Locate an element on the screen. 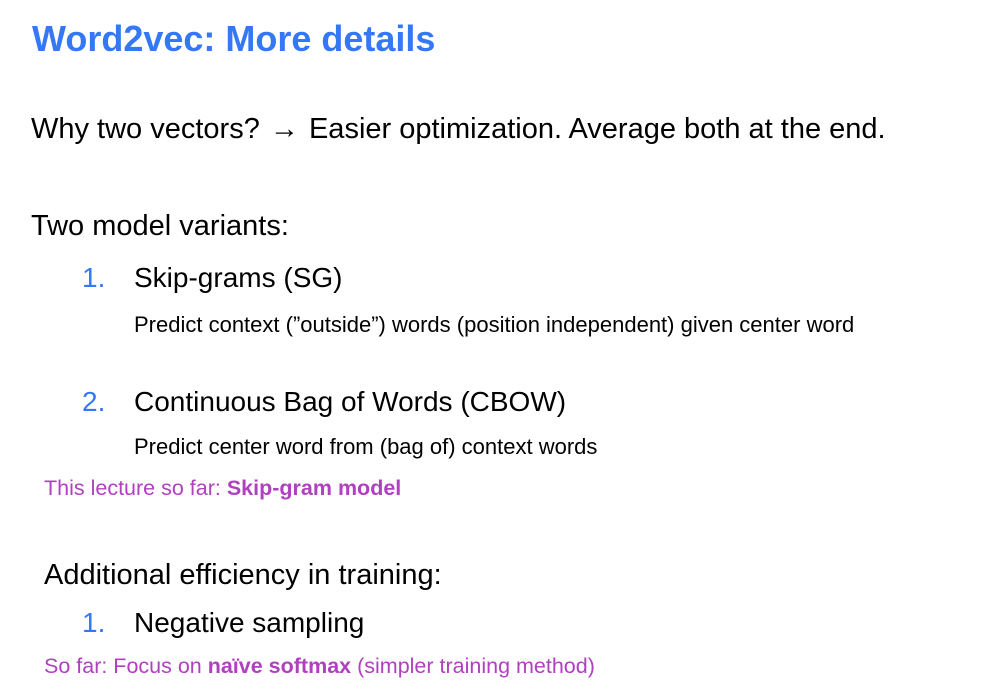 This screenshot has width=984, height=696. list-item-skip-grams: 1. Skip-grams (SG) is located at coordinates (212, 278).